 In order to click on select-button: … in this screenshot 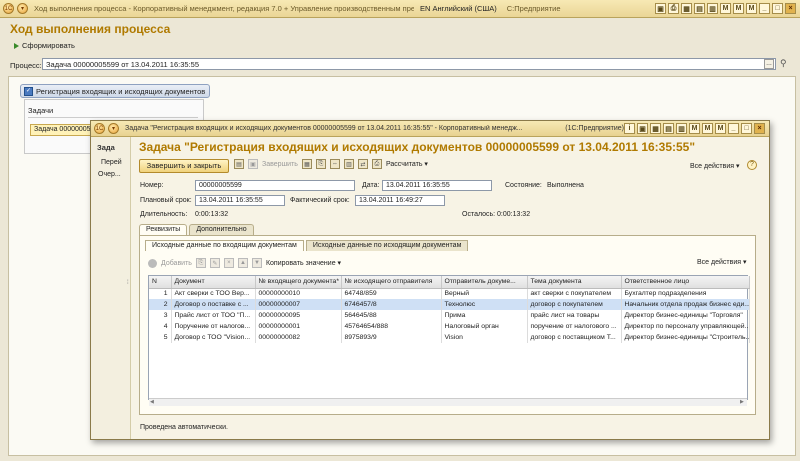, I will do `click(769, 64)`.